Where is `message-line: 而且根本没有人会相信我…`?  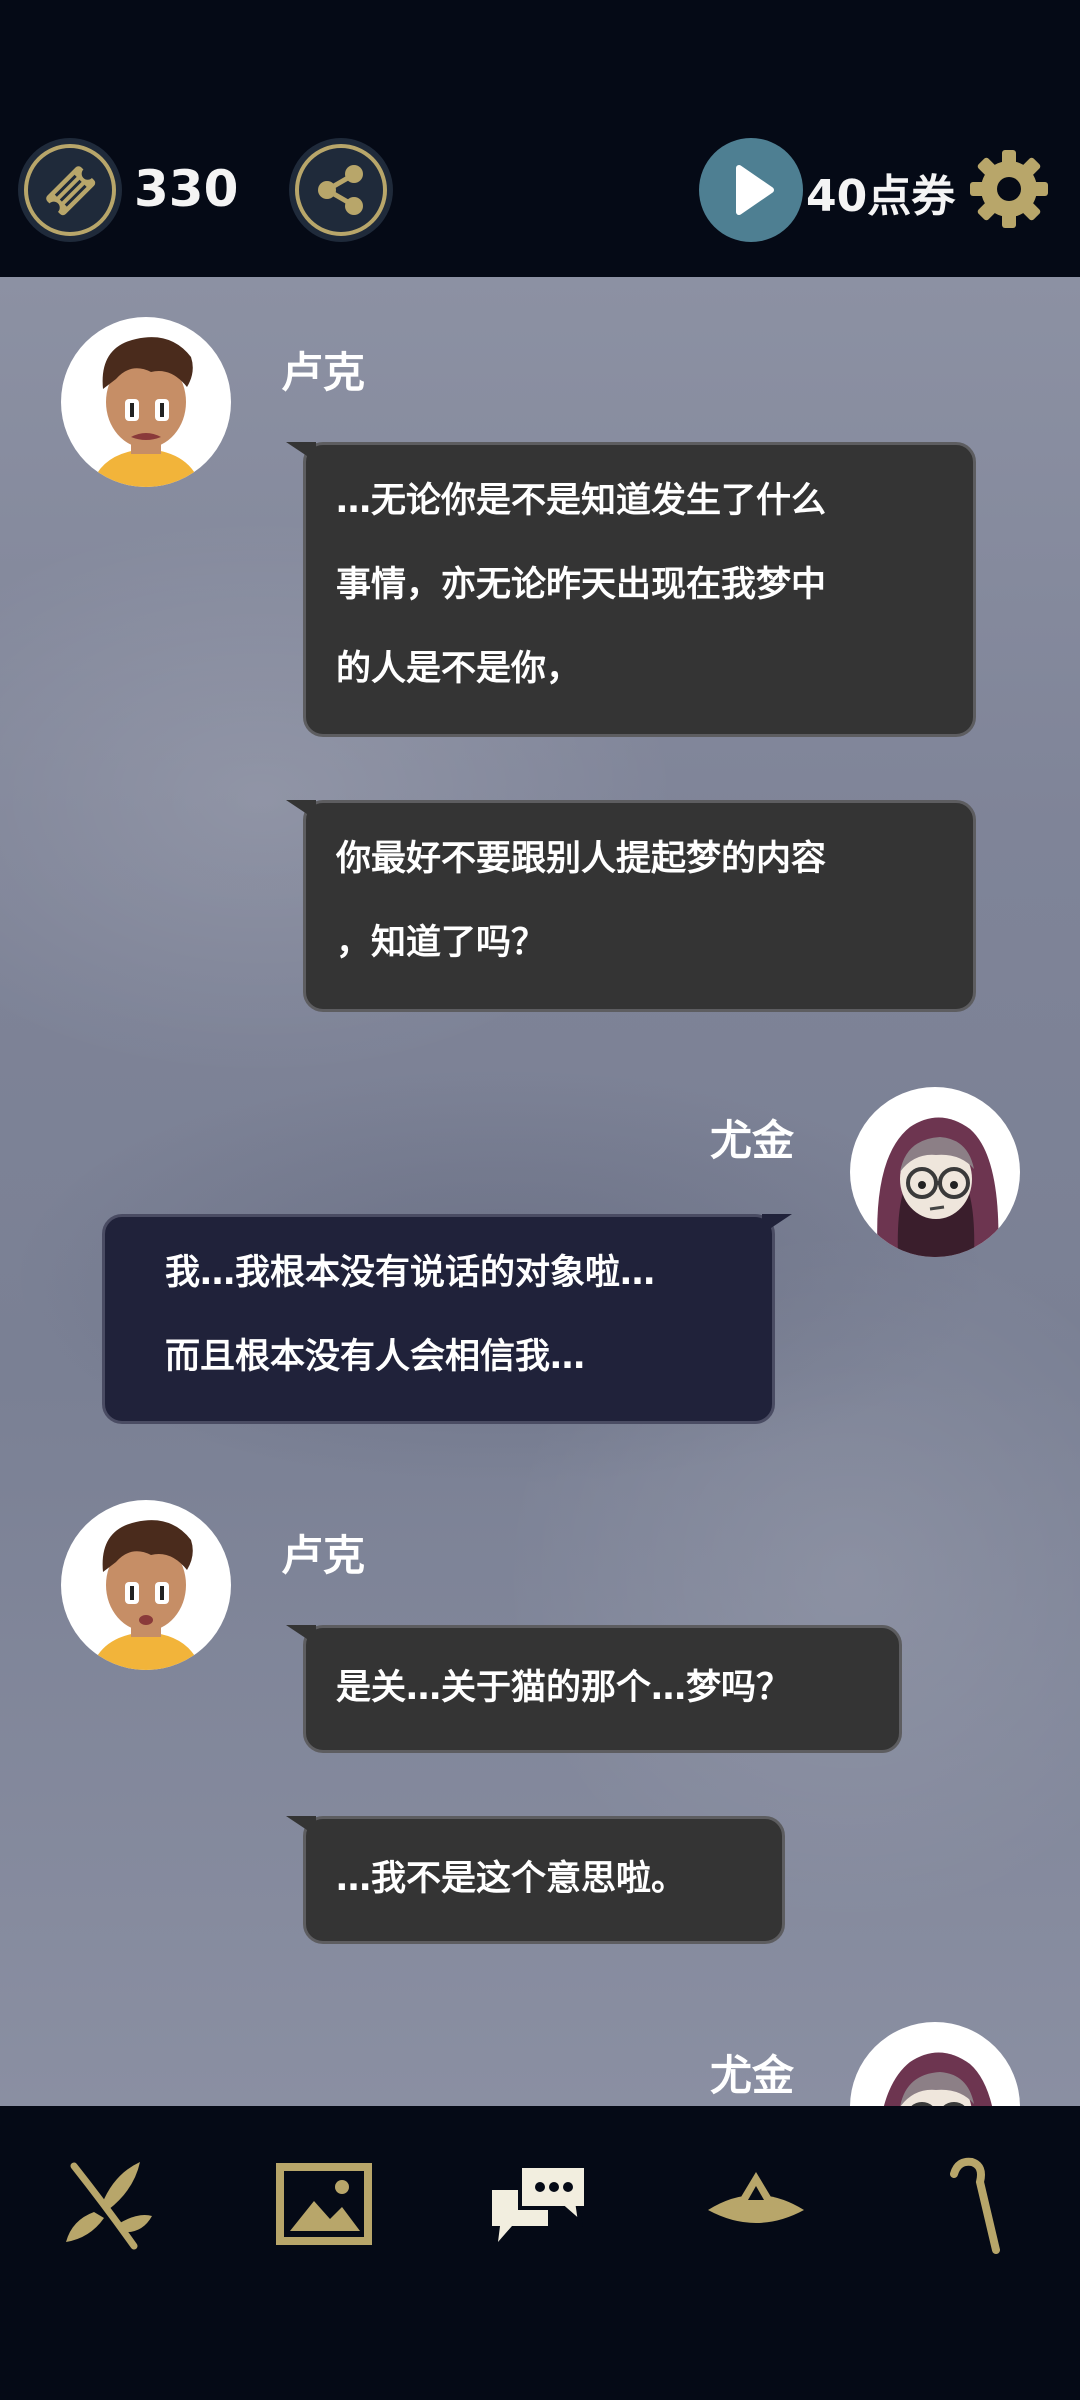 message-line: 而且根本没有人会相信我… is located at coordinates (375, 1357).